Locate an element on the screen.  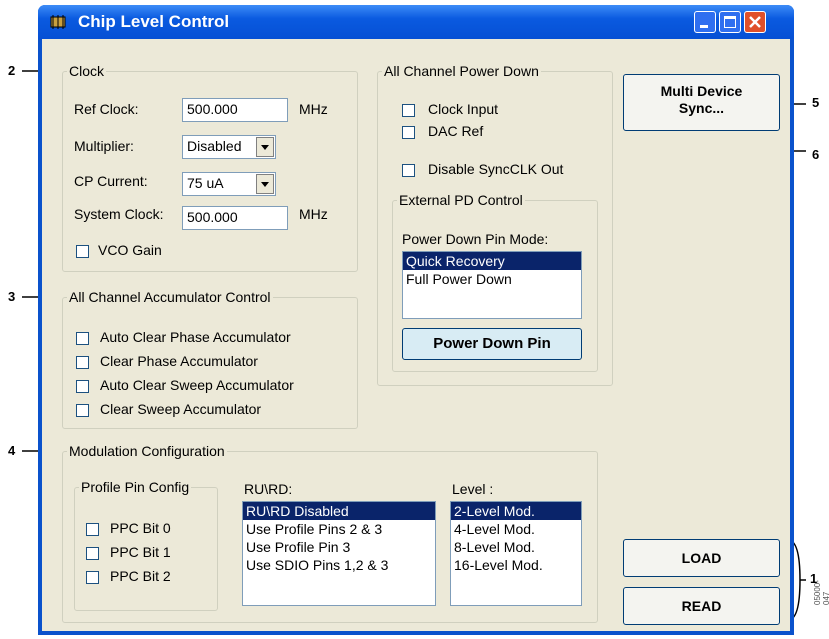
ppc-label: PPC Bit 1 is located at coordinates (140, 552).